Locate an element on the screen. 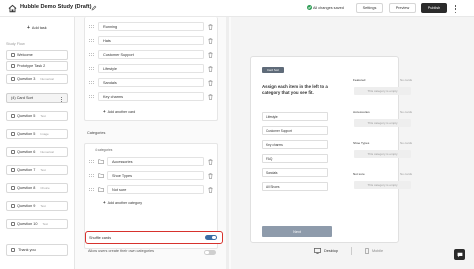  flow-item-question-6: Question 6 Numerical is located at coordinates (37, 152).